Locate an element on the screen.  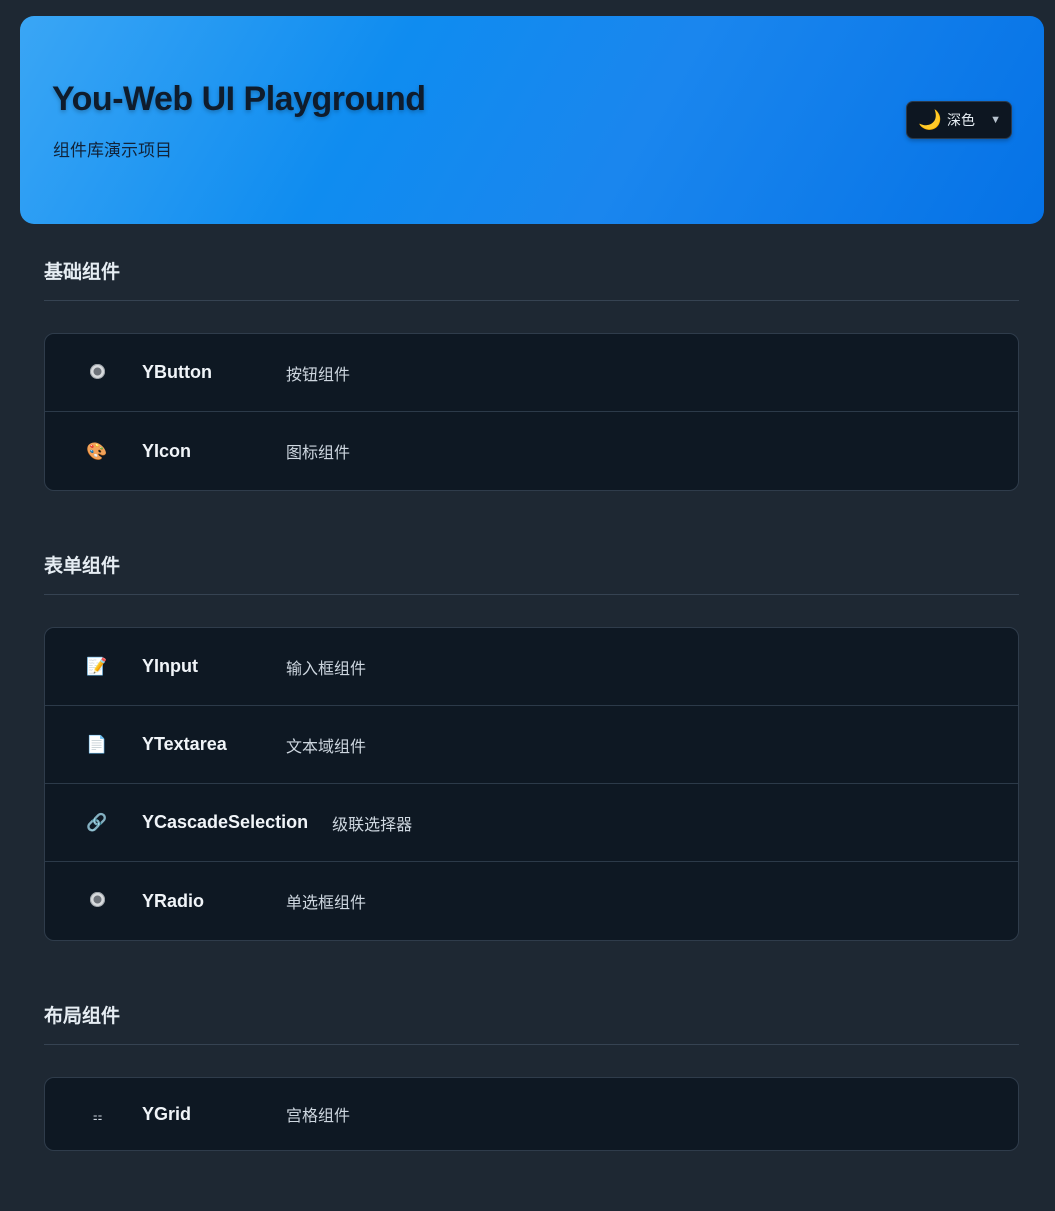
chevron-down-icon: ▼ is located at coordinates (995, 120).